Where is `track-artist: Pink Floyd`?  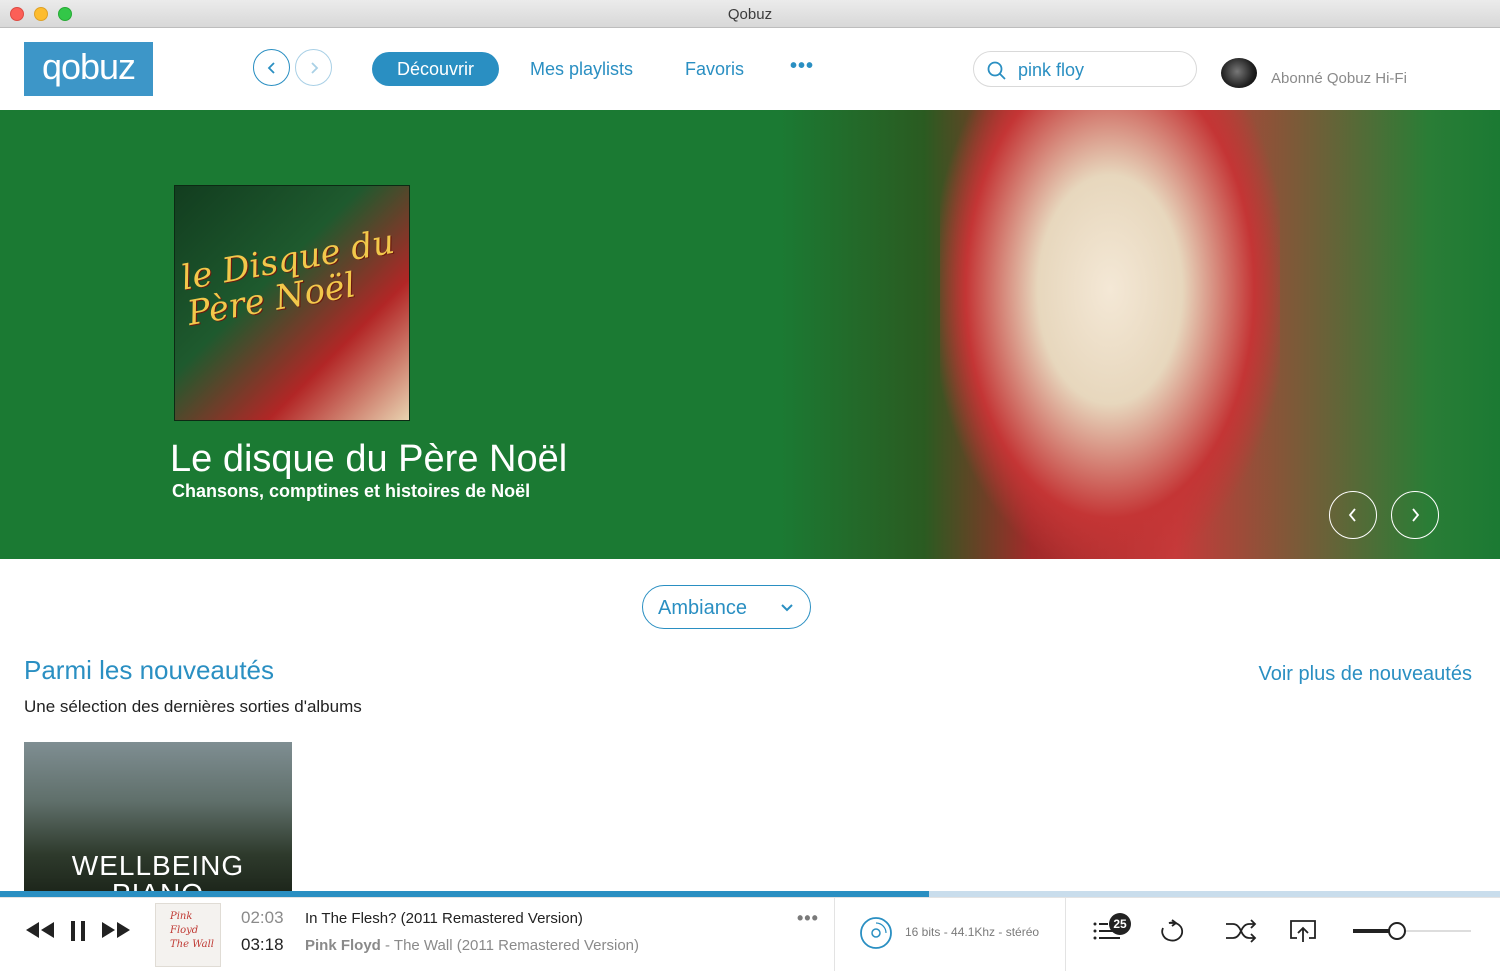
track-artist: Pink Floyd is located at coordinates (343, 945).